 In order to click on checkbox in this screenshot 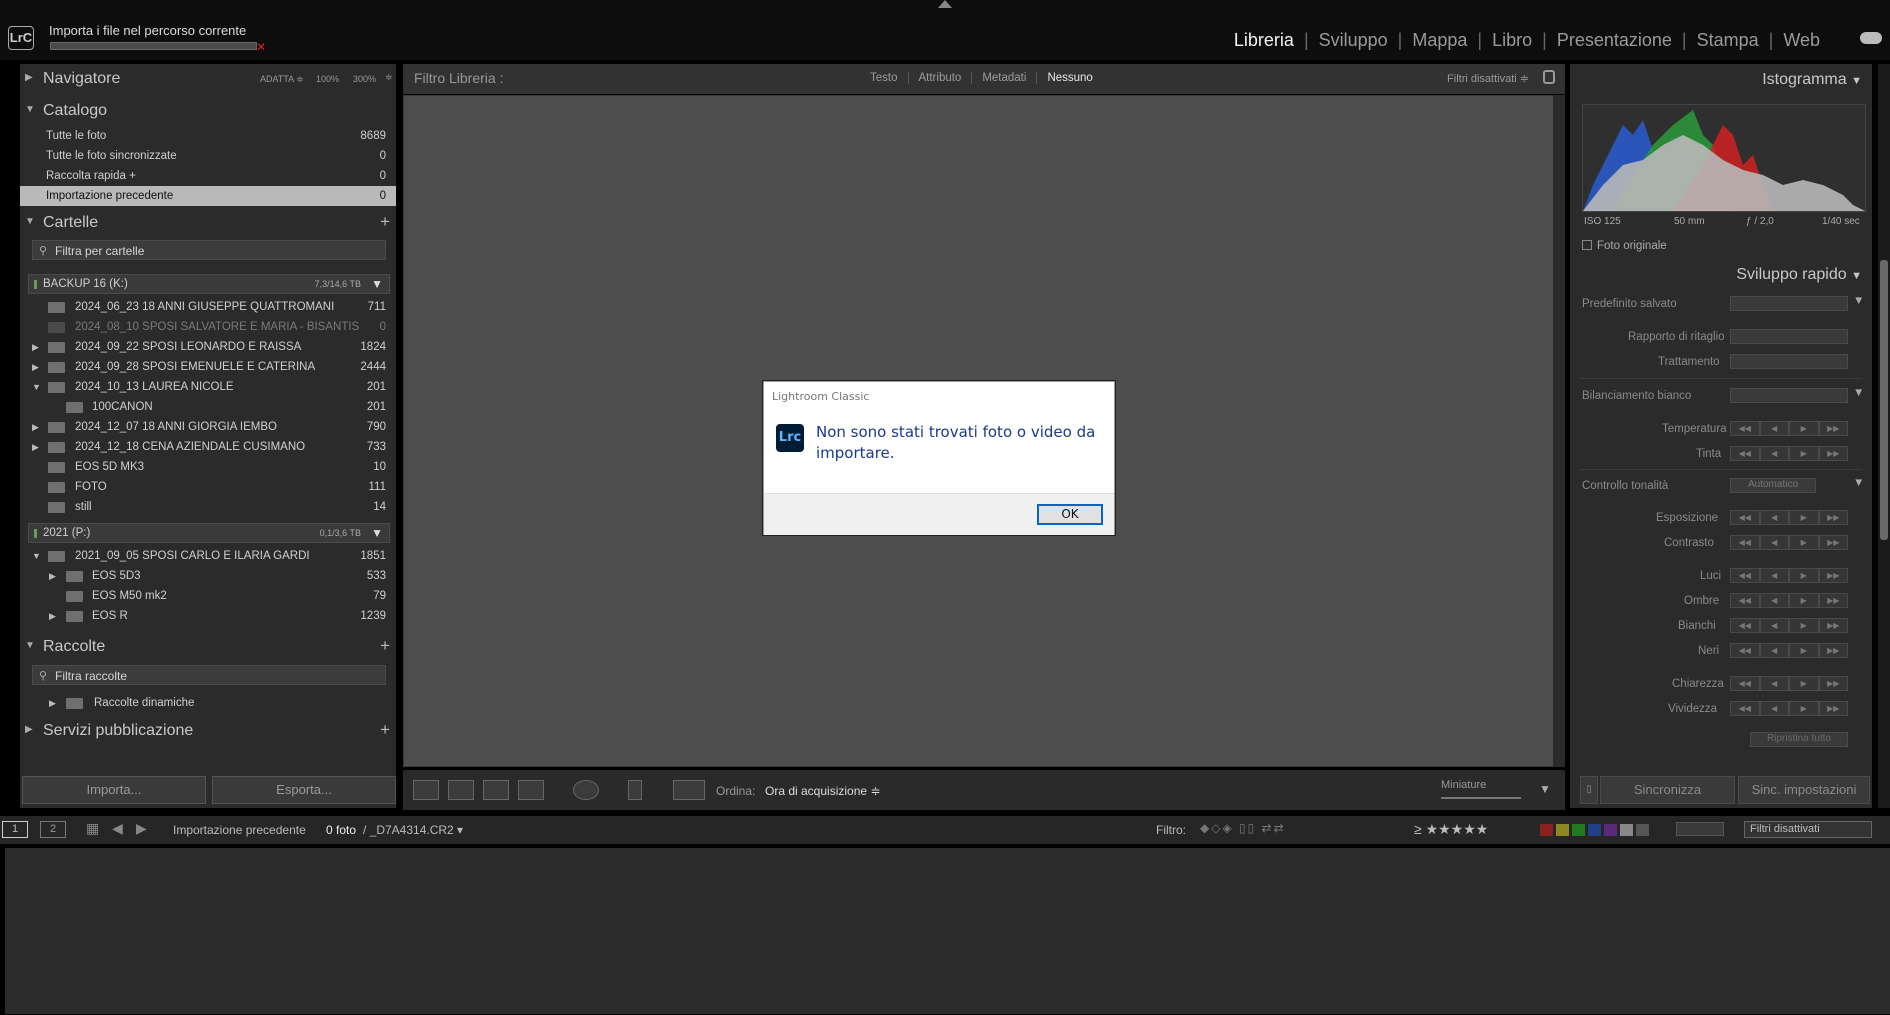, I will do `click(1587, 245)`.